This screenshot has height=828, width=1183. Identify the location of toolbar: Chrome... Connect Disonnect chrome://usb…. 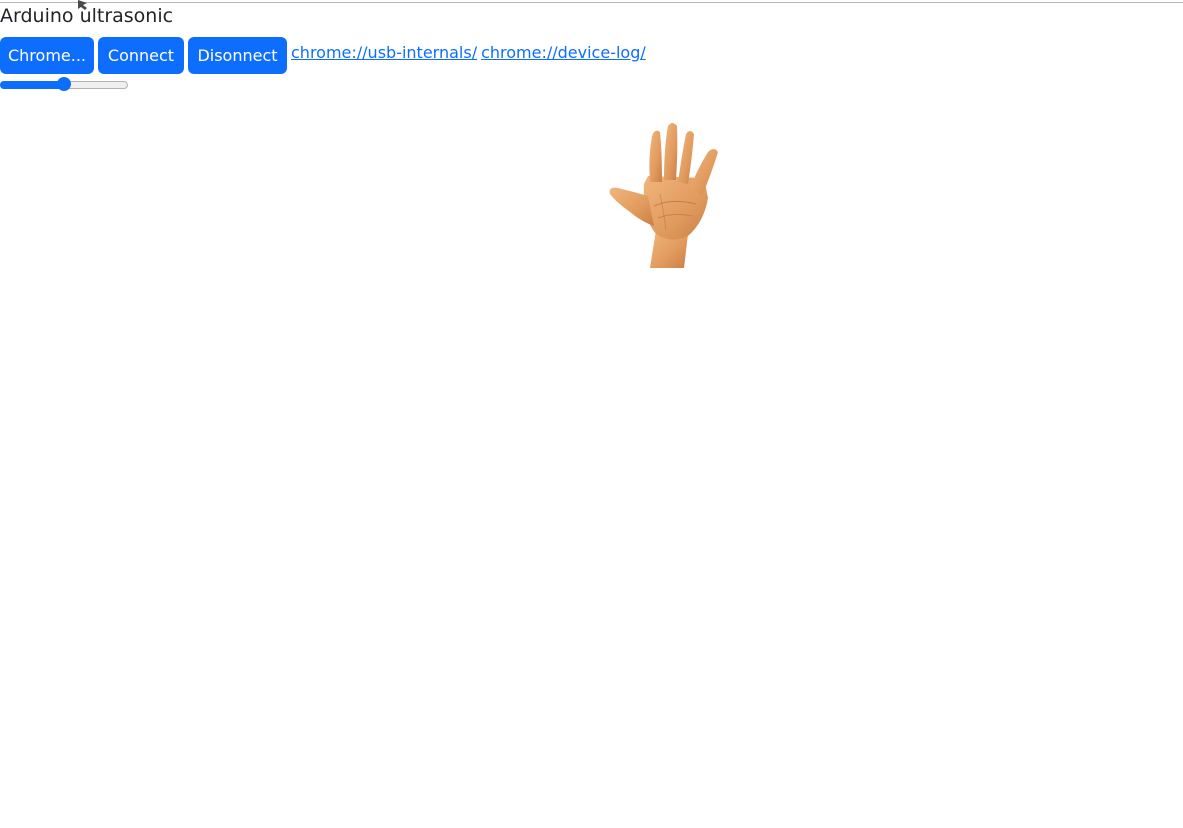
(325, 55).